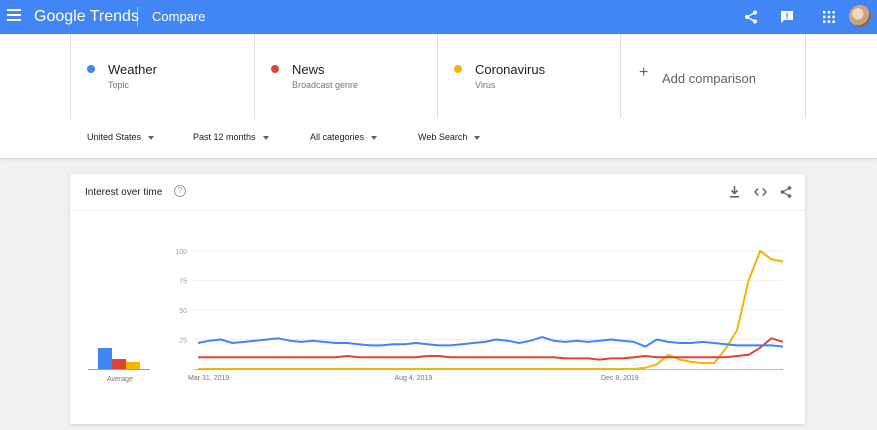 Image resolution: width=877 pixels, height=430 pixels. Describe the element at coordinates (490, 342) in the screenshot. I see `series-line-weather` at that location.